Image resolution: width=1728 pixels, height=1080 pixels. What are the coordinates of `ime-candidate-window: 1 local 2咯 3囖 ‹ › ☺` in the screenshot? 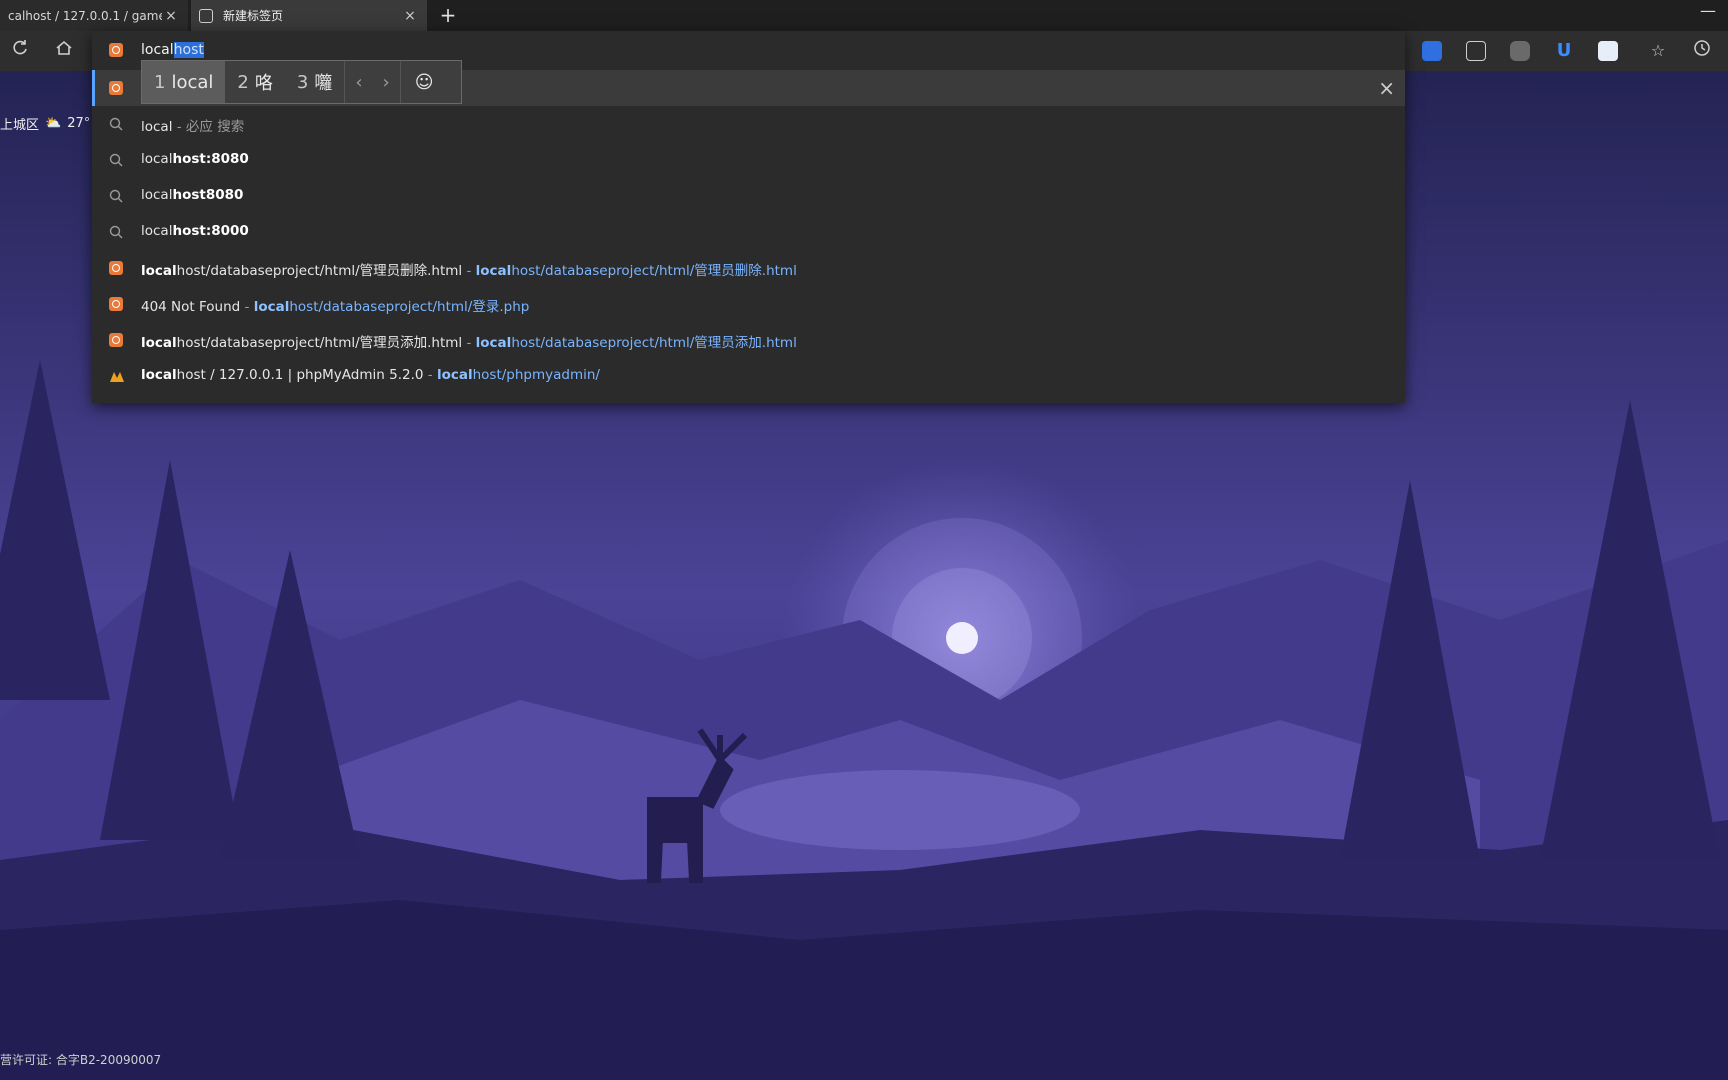 It's located at (301, 82).